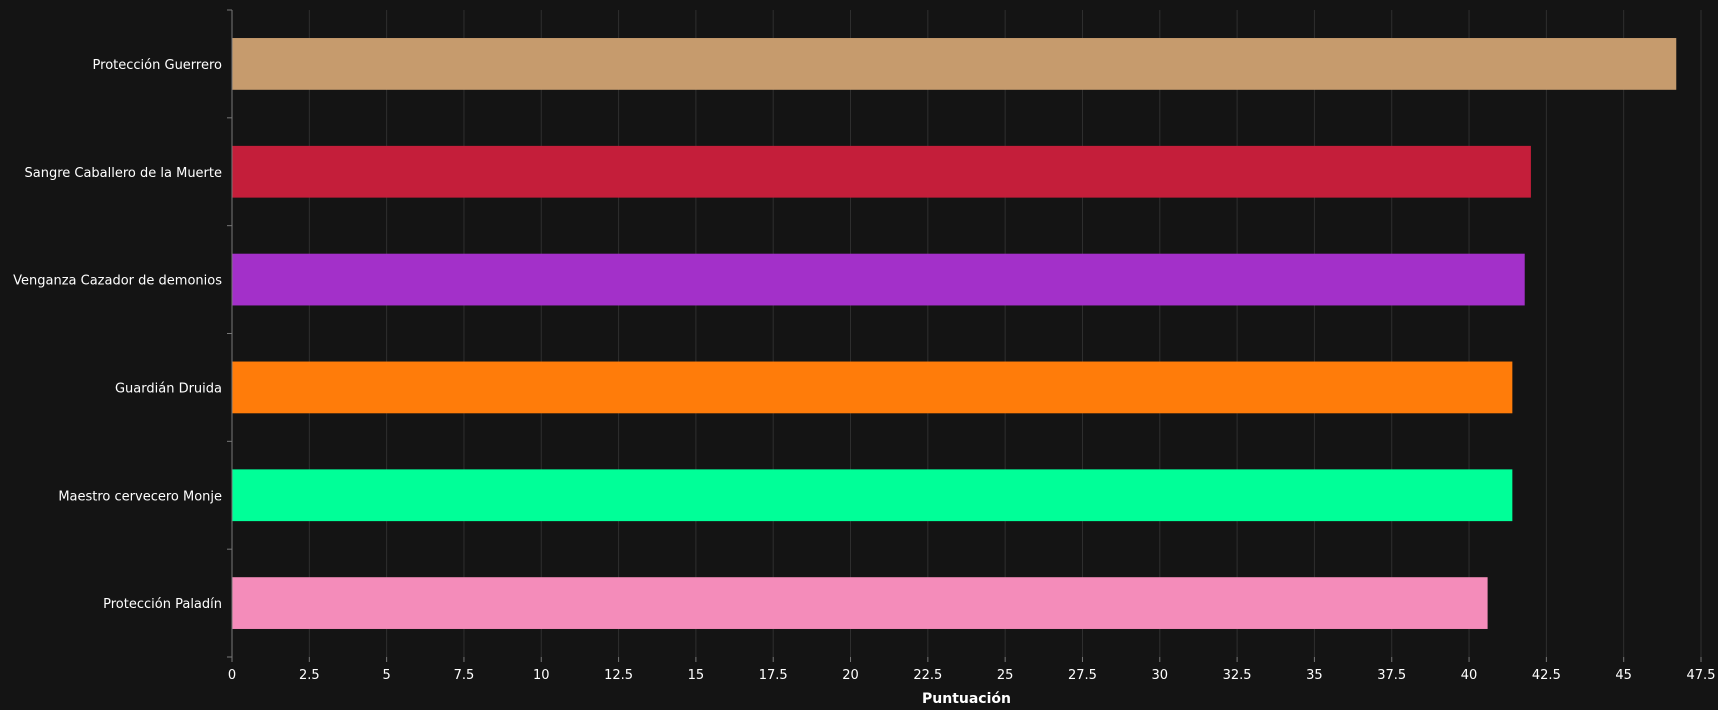 The image size is (1718, 710). Describe the element at coordinates (618, 675) in the screenshot. I see `x-tick-label: 12.5` at that location.